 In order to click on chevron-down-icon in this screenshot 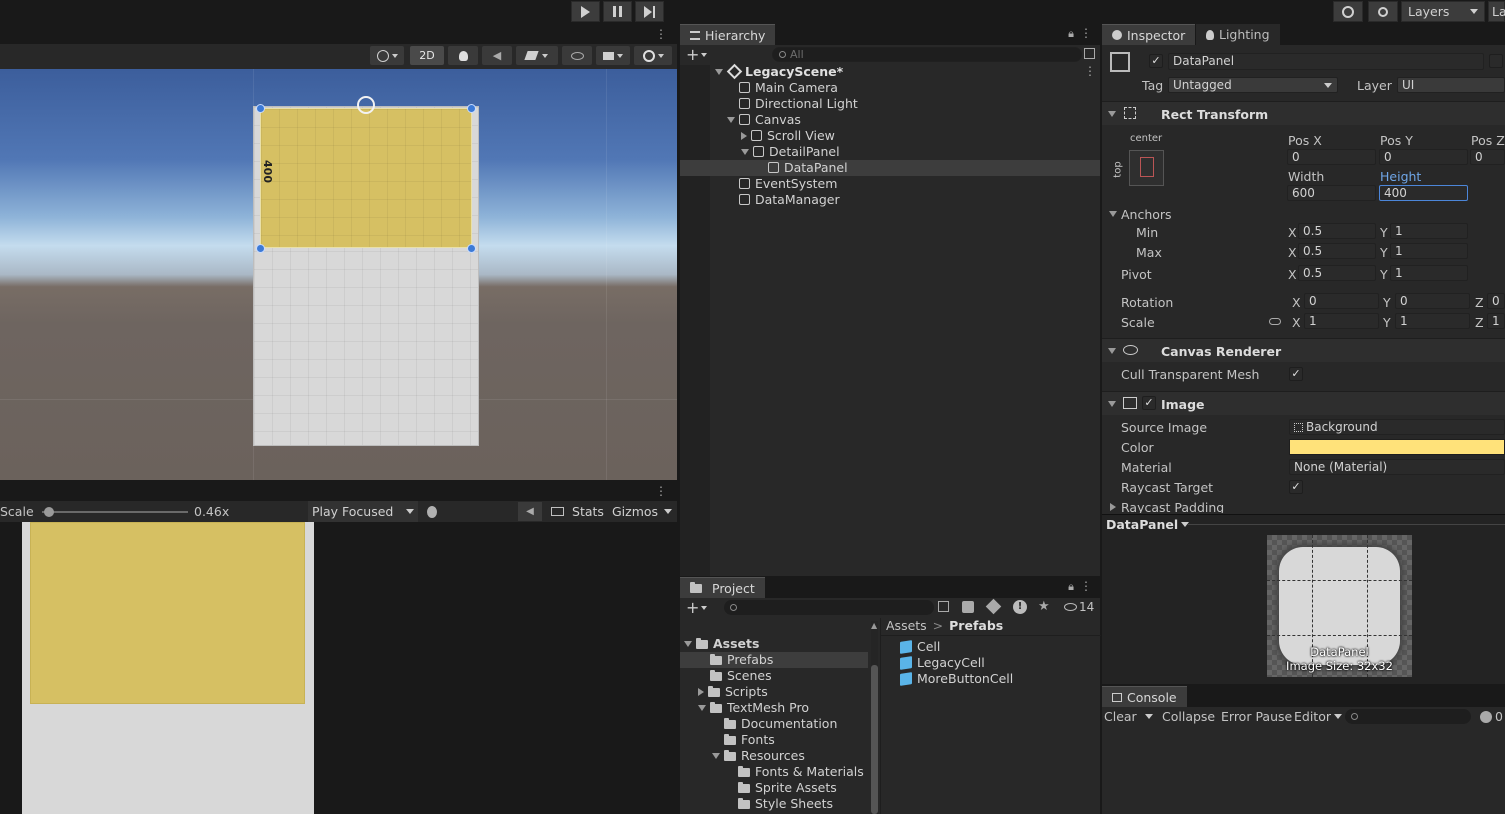, I will do `click(1113, 214)`.